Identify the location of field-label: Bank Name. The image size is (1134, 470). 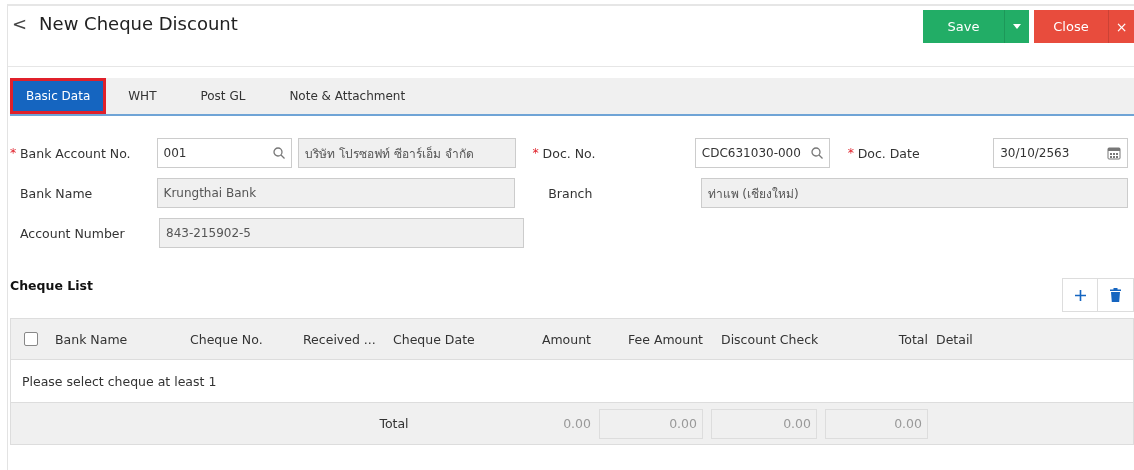
(56, 193).